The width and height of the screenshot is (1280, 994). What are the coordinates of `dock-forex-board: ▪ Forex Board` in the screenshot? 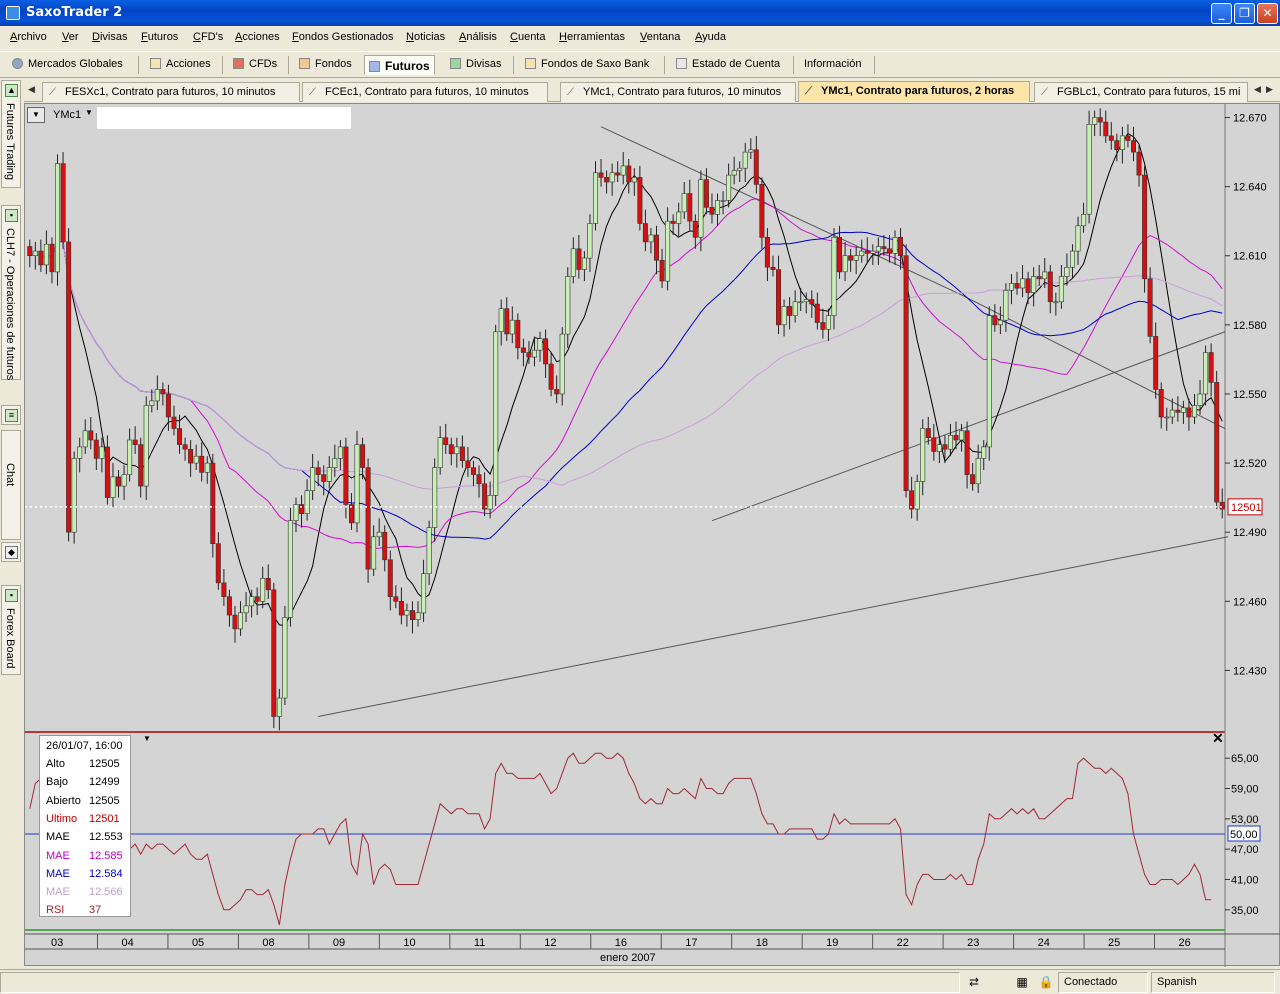 It's located at (11, 630).